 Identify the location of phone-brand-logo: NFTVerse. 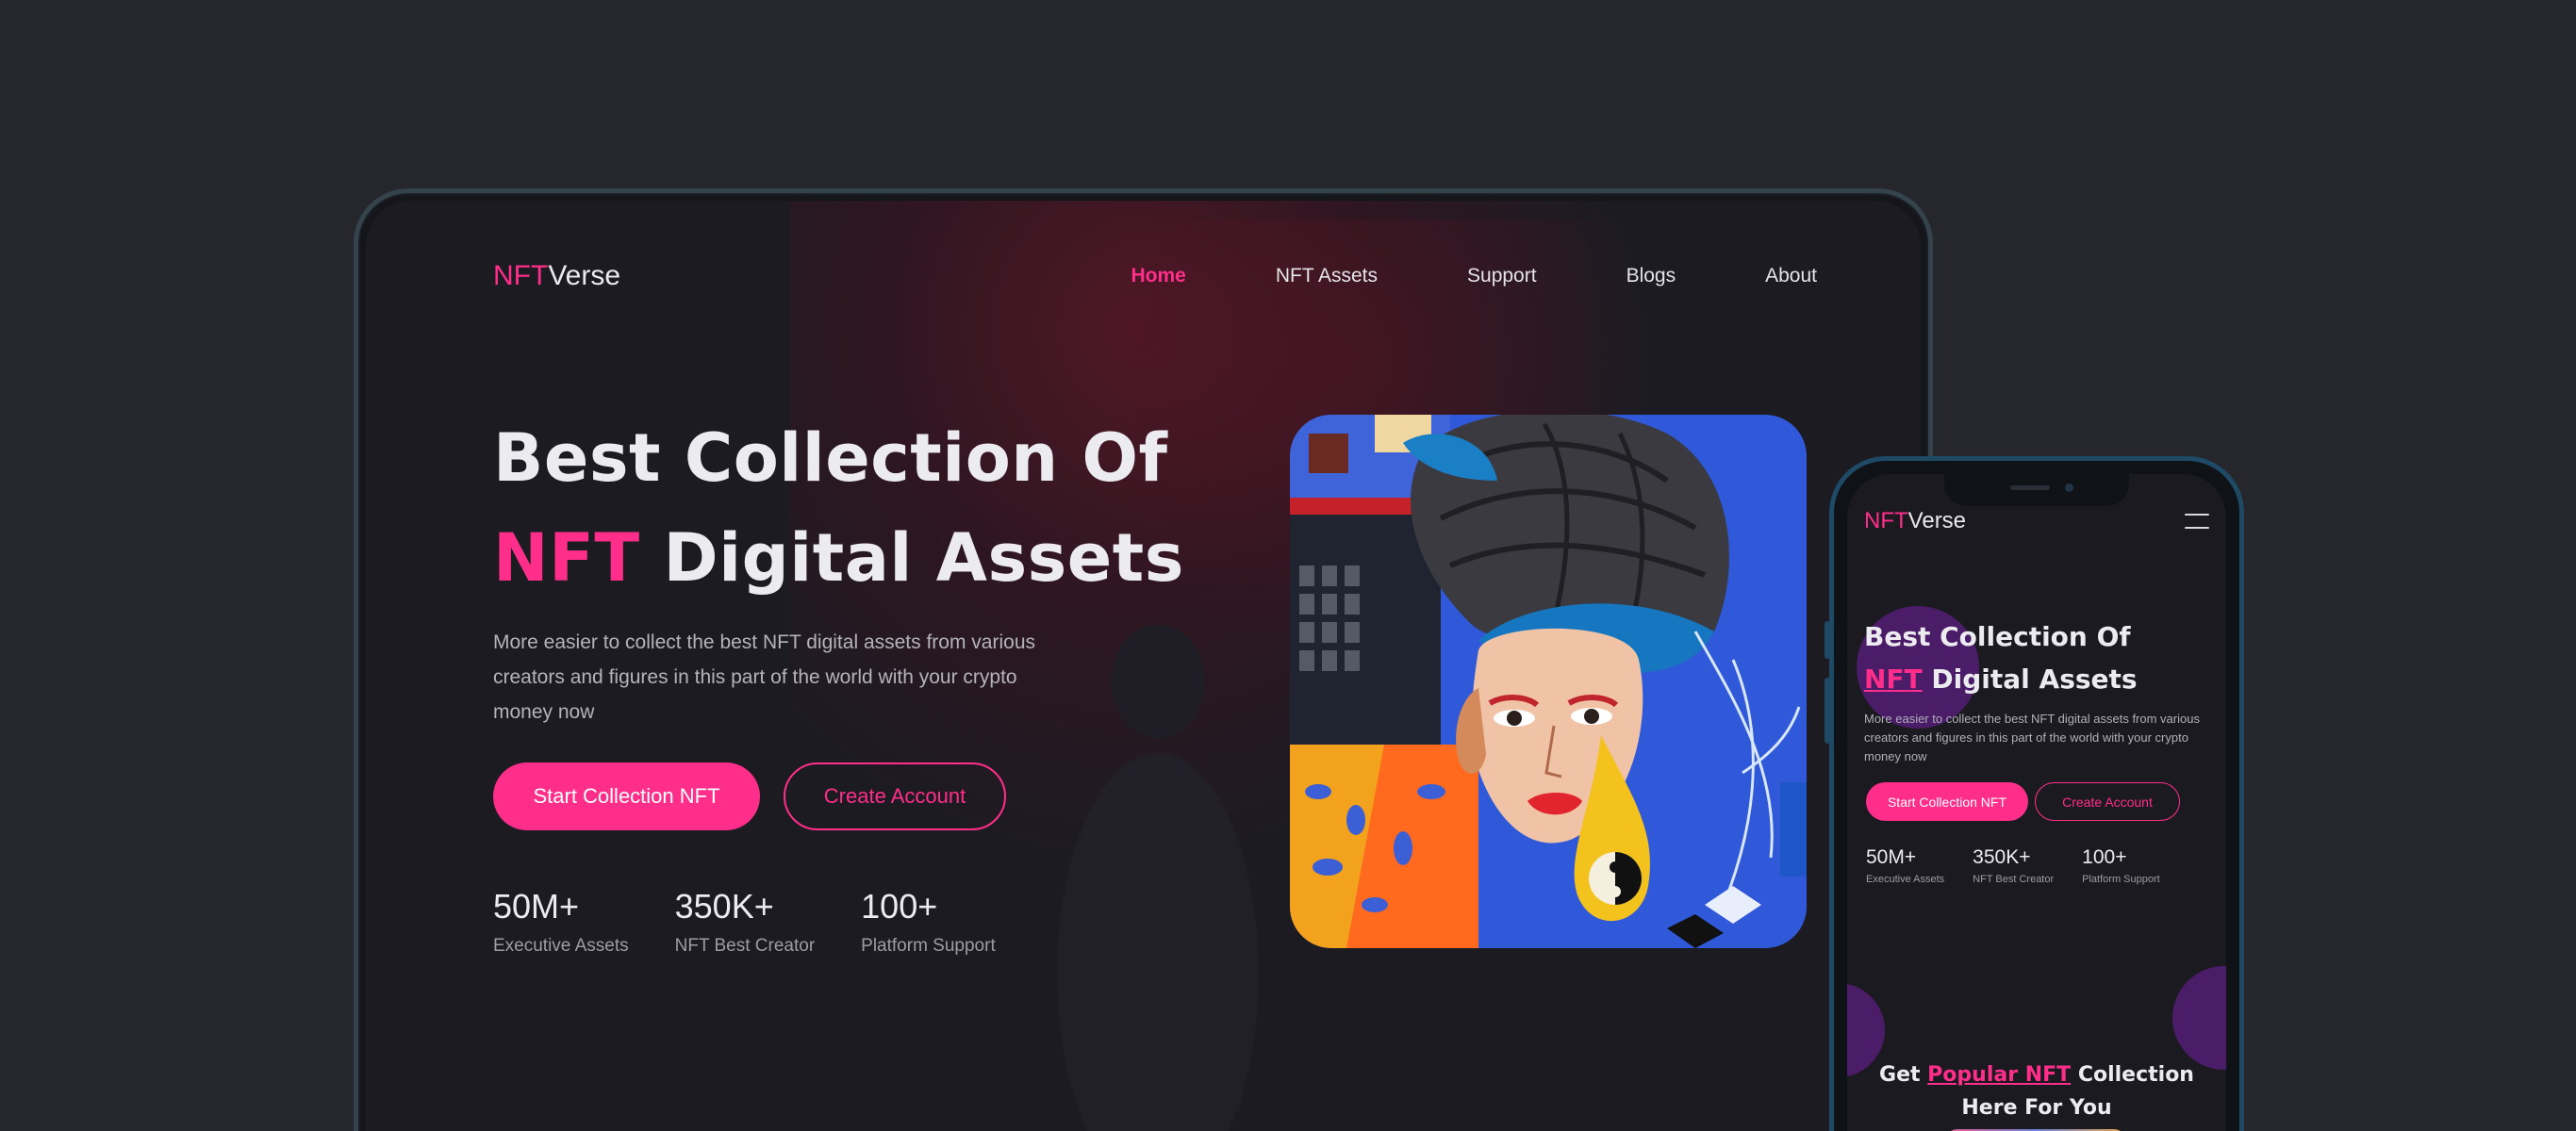
(1915, 521).